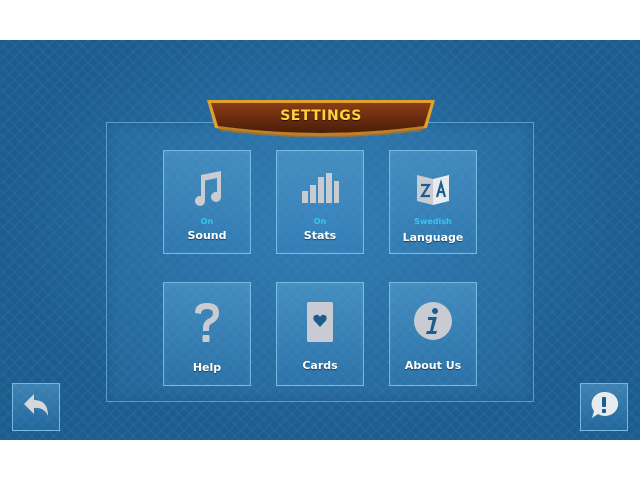 The image size is (640, 480). I want to click on translate-icon, so click(433, 189).